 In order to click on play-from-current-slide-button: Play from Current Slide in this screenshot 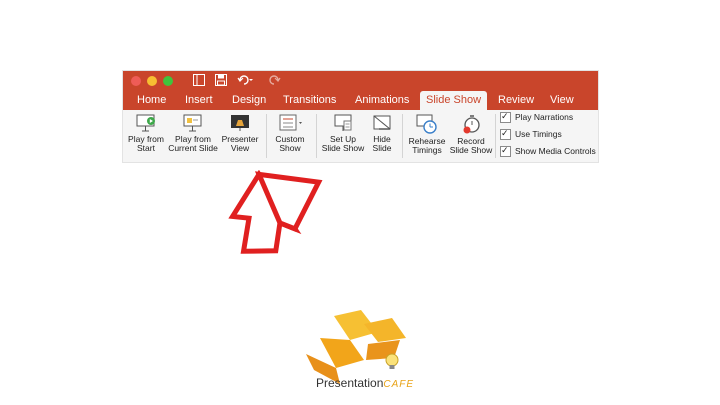, I will do `click(193, 133)`.